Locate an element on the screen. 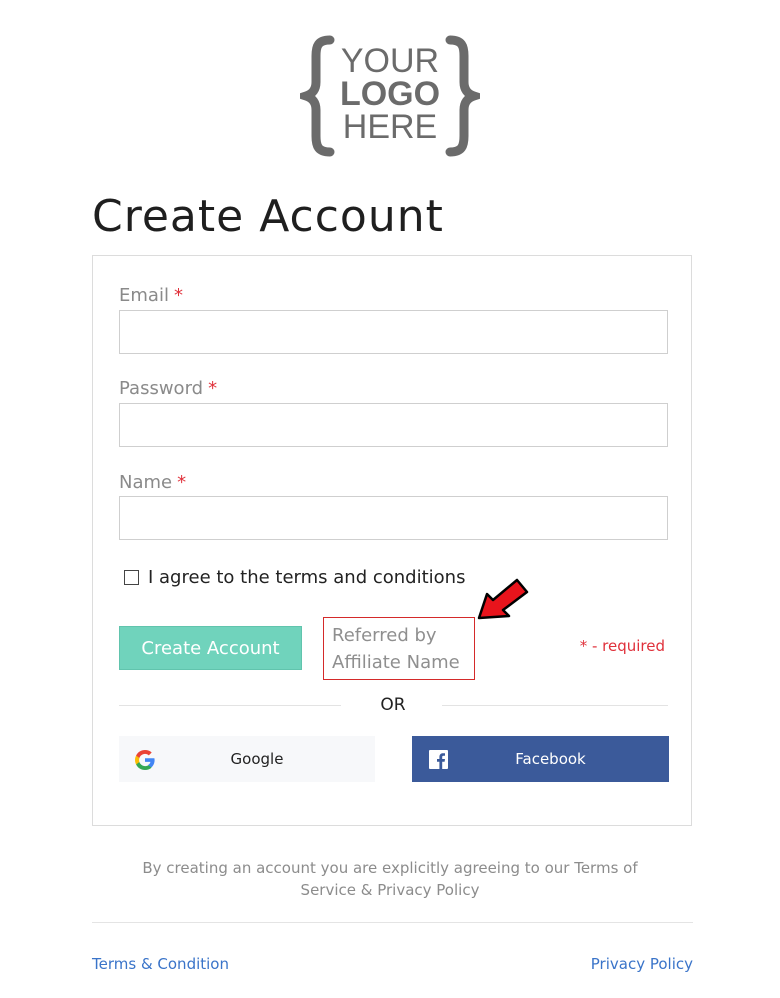 The height and width of the screenshot is (998, 780). email-label: Email * is located at coordinates (151, 296).